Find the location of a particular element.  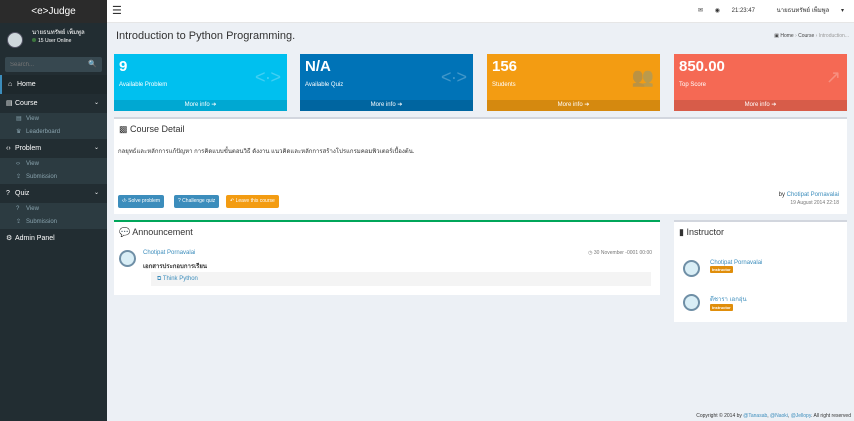

online-status-text: 15 User Online is located at coordinates (55, 41).